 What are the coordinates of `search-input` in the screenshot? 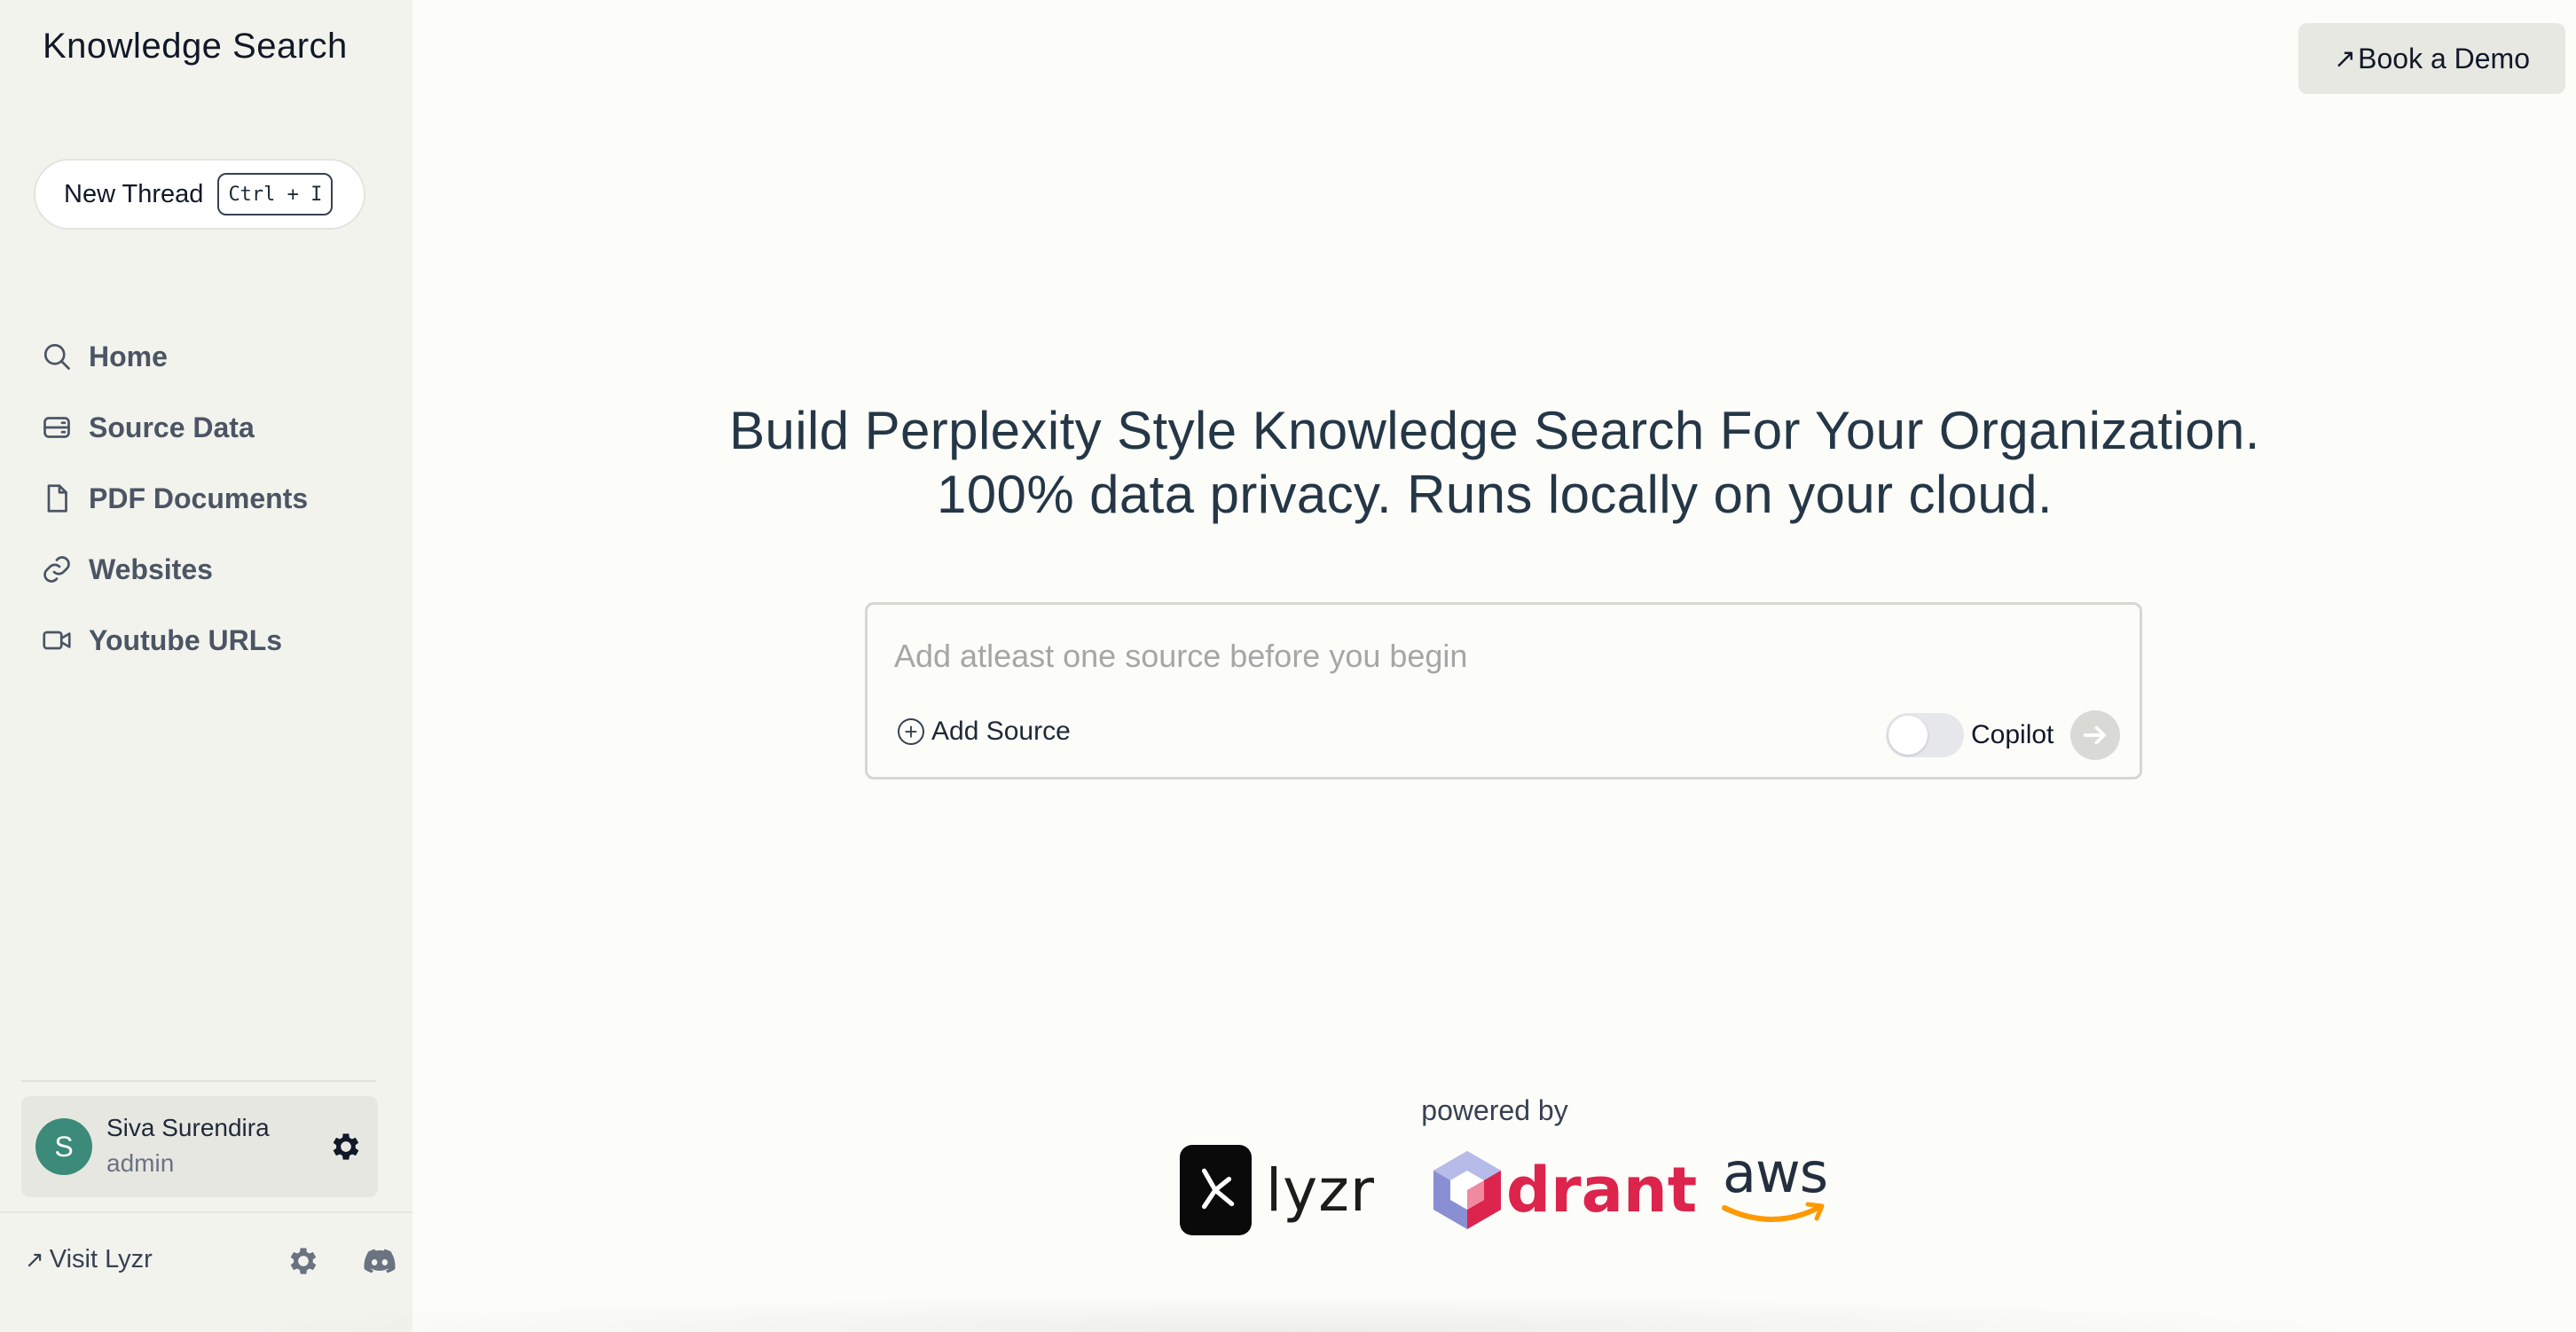 It's located at (1497, 656).